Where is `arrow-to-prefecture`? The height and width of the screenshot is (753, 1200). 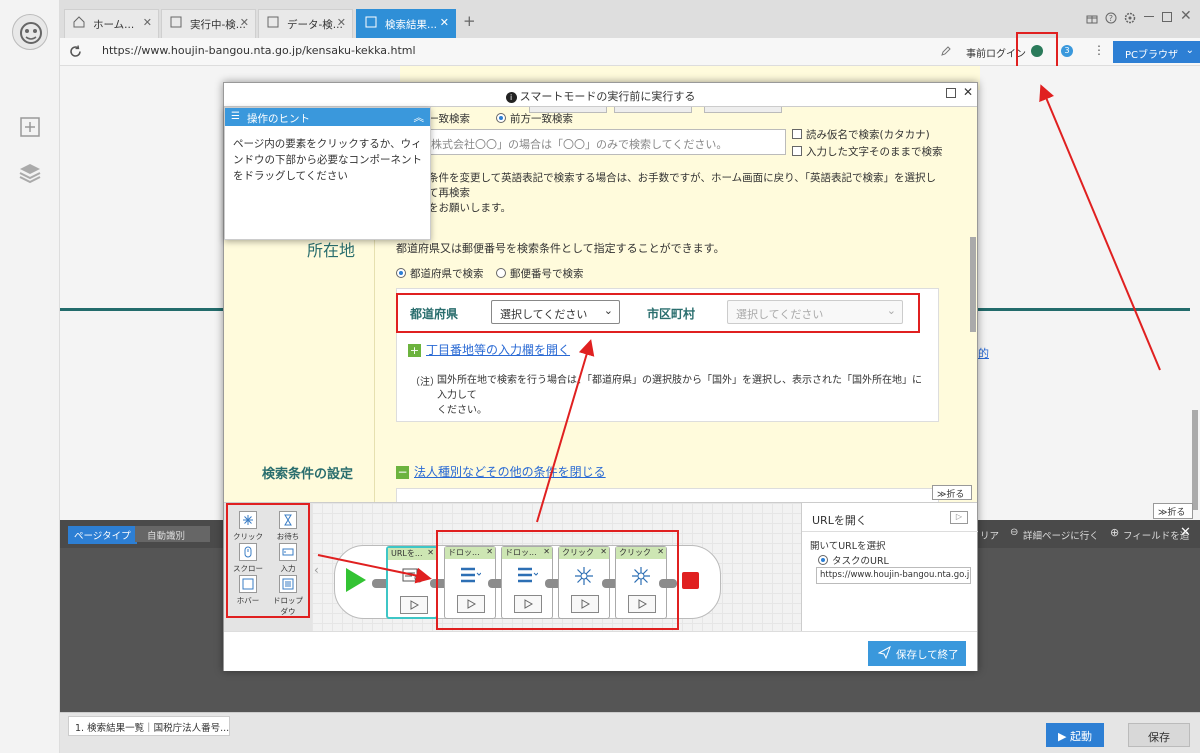
arrow-to-prefecture is located at coordinates (565, 431).